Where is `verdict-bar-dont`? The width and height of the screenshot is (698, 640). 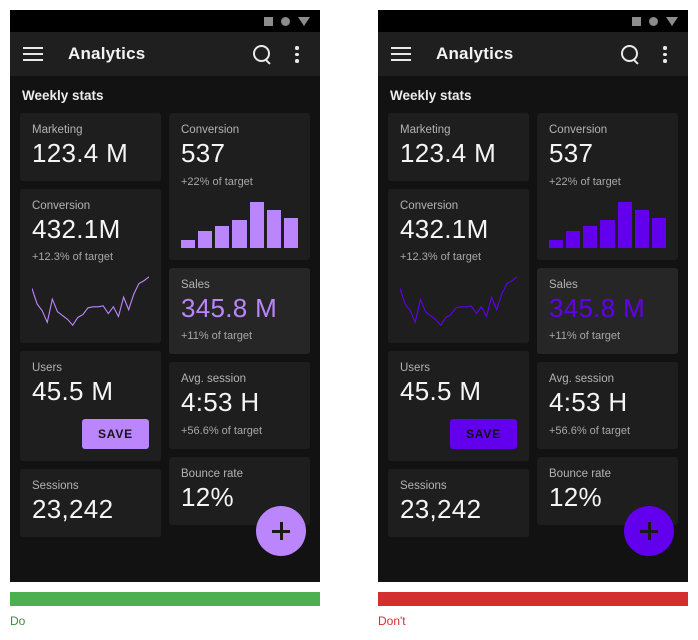
verdict-bar-dont is located at coordinates (533, 599).